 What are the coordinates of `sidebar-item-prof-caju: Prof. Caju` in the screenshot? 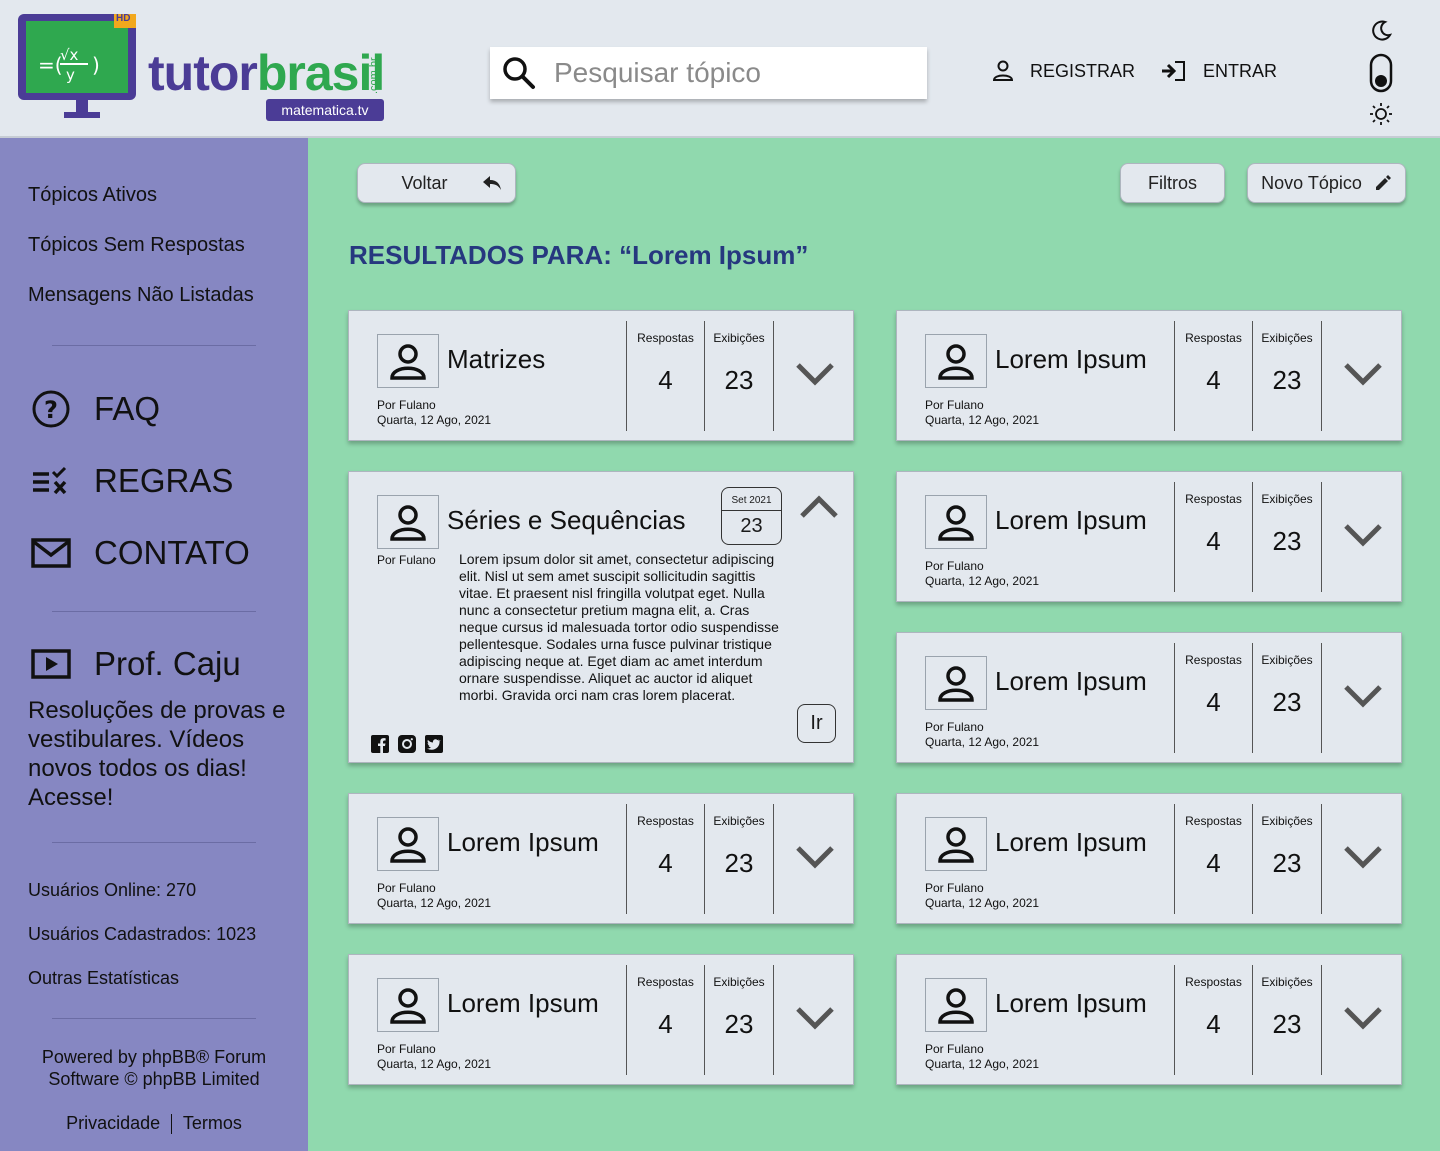 It's located at (135, 664).